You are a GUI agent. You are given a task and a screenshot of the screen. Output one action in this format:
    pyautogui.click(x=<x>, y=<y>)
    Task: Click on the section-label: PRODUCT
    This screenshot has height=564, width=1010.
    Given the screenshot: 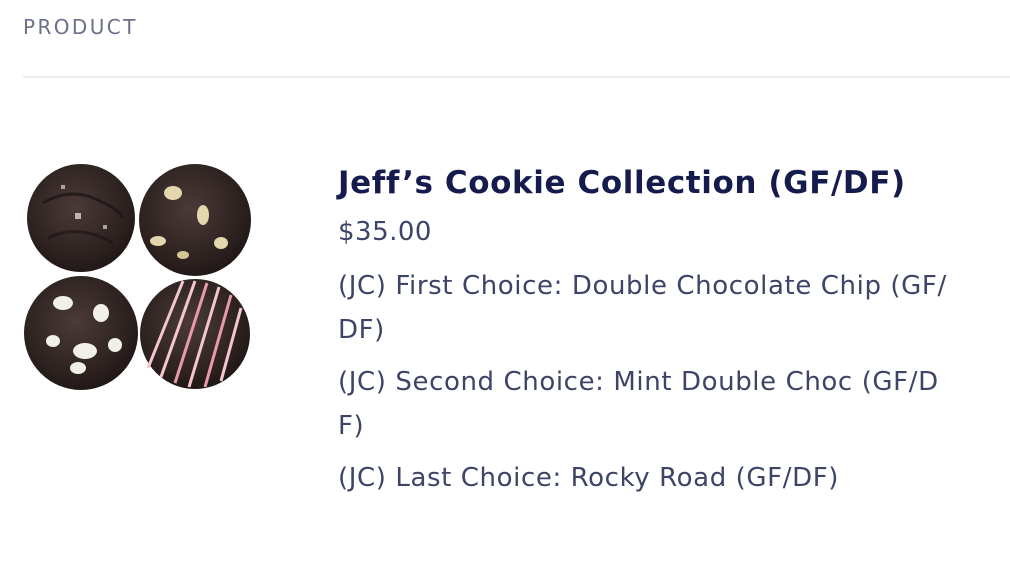 What is the action you would take?
    pyautogui.click(x=80, y=27)
    